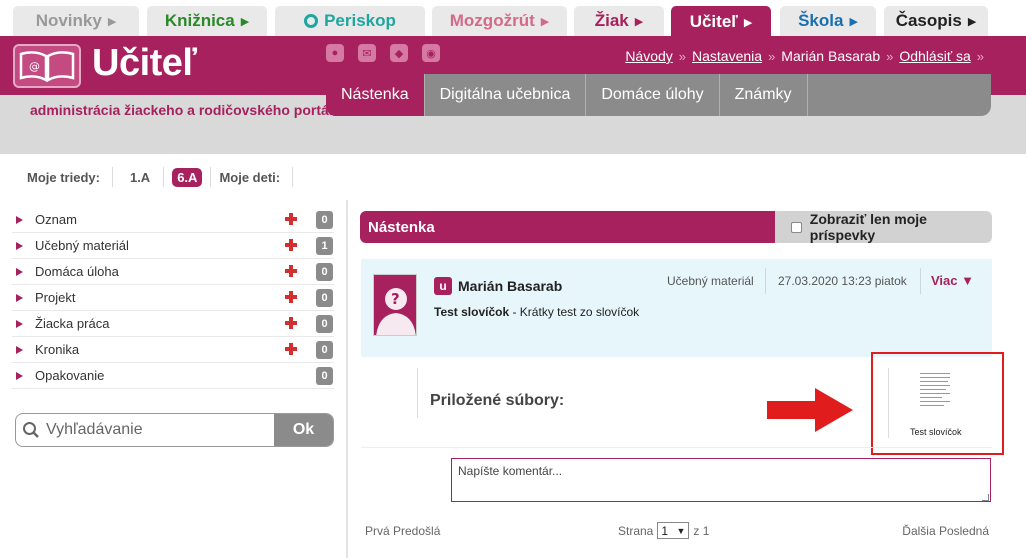 The width and height of the screenshot is (1026, 558). What do you see at coordinates (173, 220) in the screenshot?
I see `category-oznam: Oznam 0` at bounding box center [173, 220].